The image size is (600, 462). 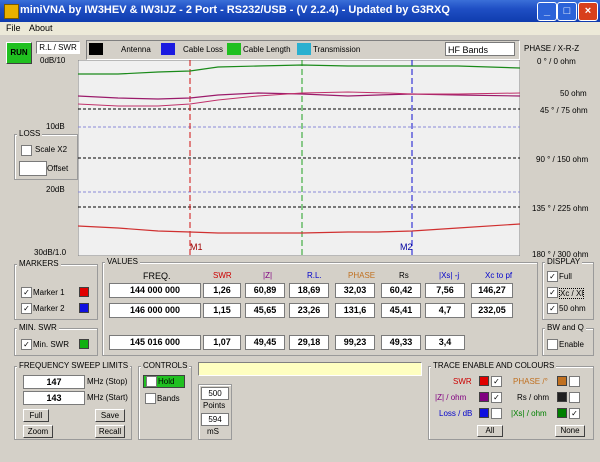 I want to click on min-rs: 49,33, so click(x=401, y=342).